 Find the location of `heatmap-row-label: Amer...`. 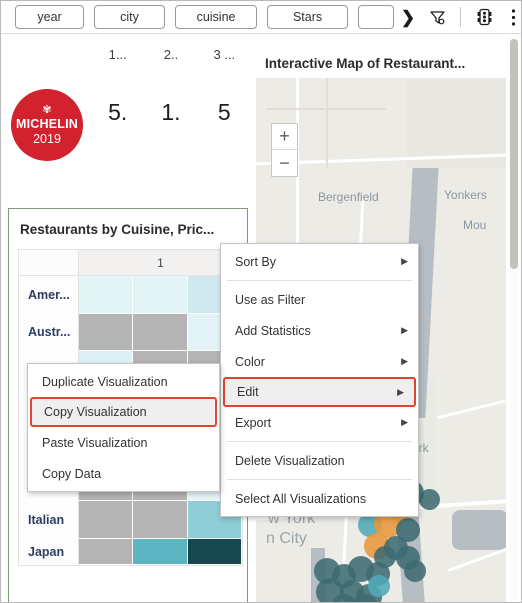

heatmap-row-label: Amer... is located at coordinates (49, 295).